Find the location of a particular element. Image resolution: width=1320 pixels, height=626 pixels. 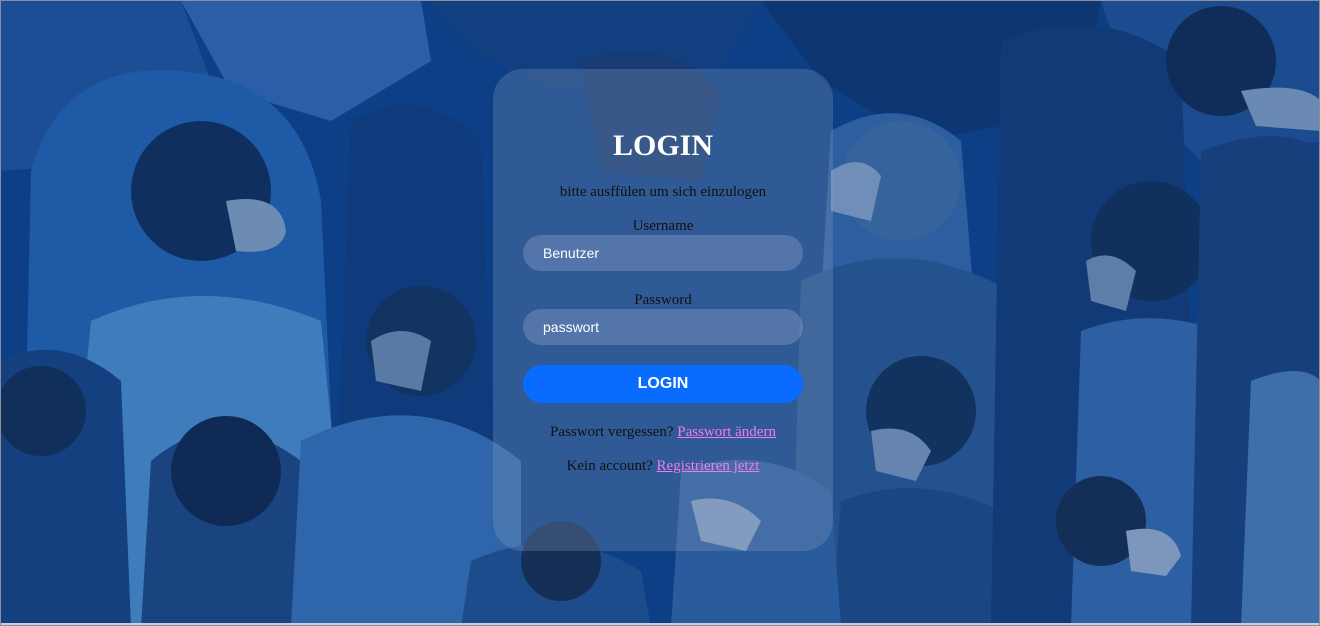

no-account-text: Kein account? is located at coordinates (609, 466).